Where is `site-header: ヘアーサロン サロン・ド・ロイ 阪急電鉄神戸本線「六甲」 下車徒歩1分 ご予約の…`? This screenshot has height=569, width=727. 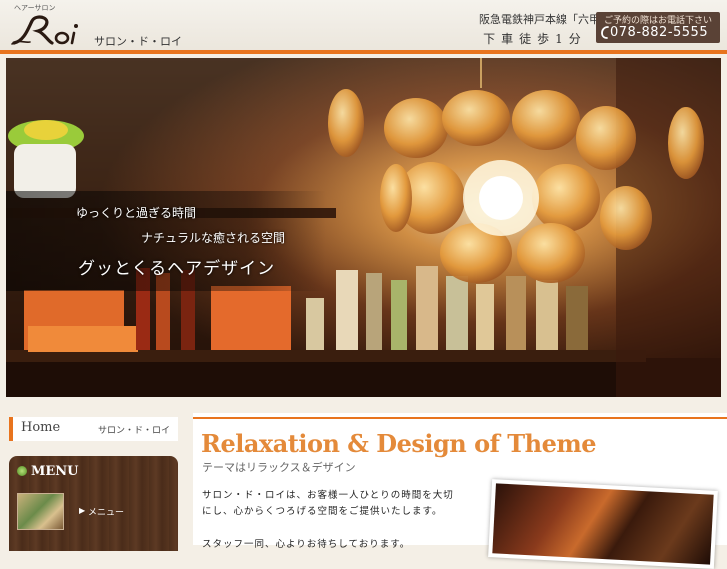
site-header: ヘアーサロン サロン・ド・ロイ 阪急電鉄神戸本線「六甲」 下車徒歩1分 ご予約の… is located at coordinates (363, 26).